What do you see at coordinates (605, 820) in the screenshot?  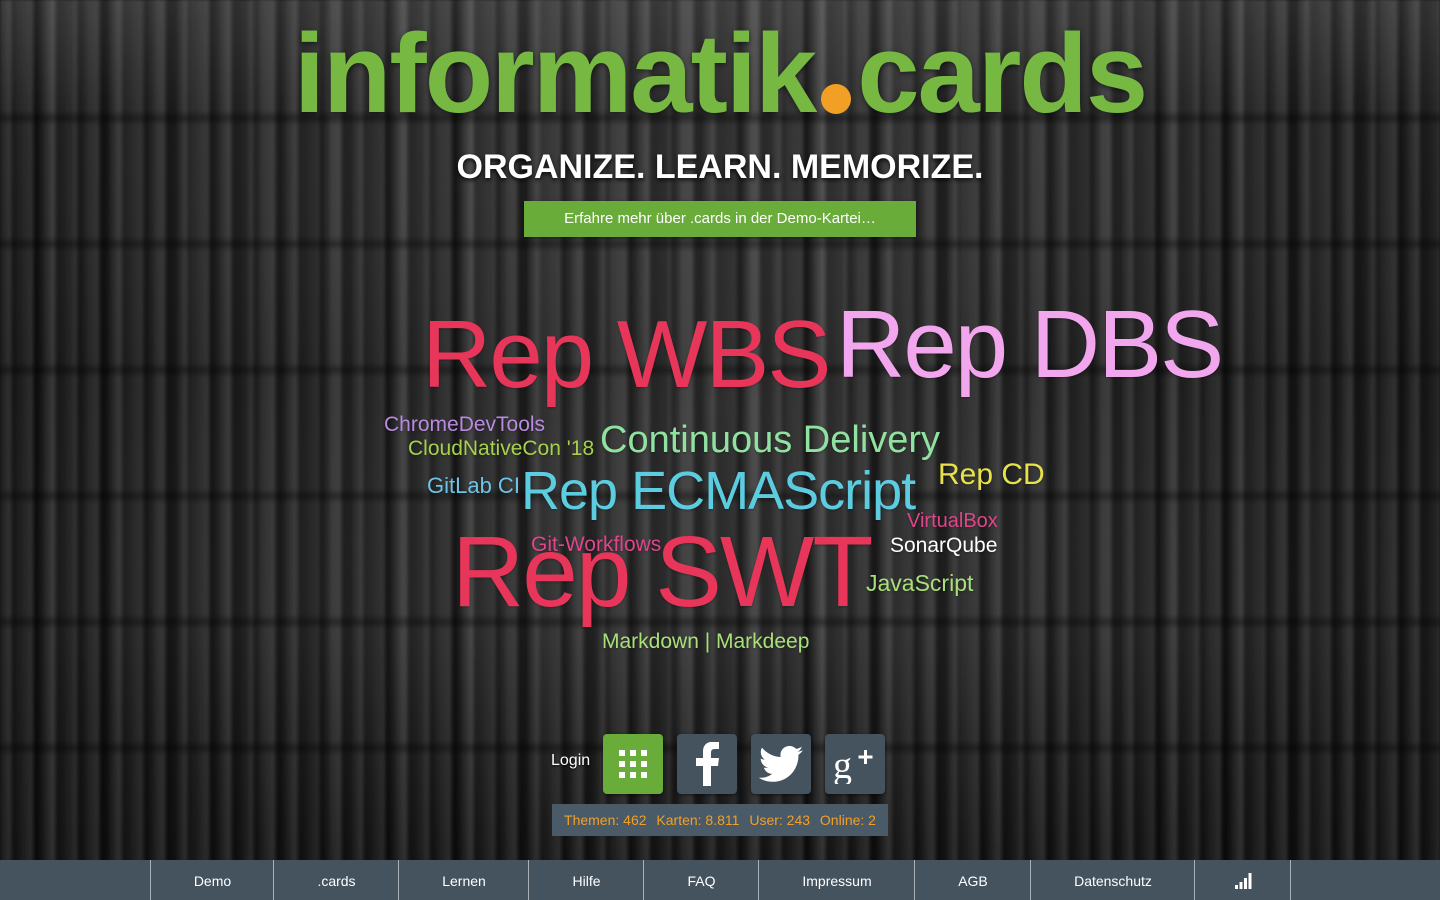 I see `stat-topics: Themen: 462` at bounding box center [605, 820].